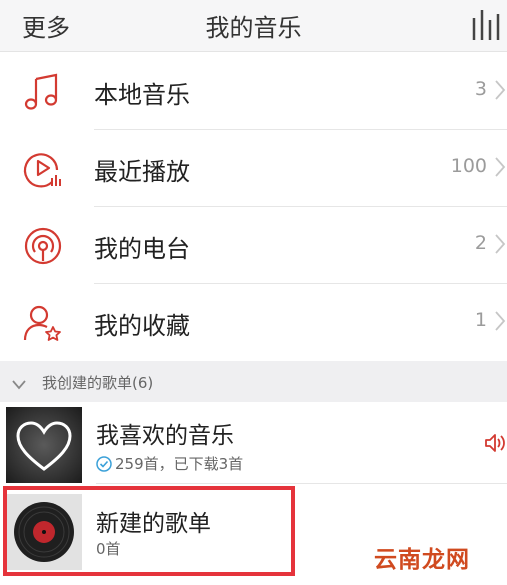 The image size is (507, 585). I want to click on favorites-icon, so click(43, 323).